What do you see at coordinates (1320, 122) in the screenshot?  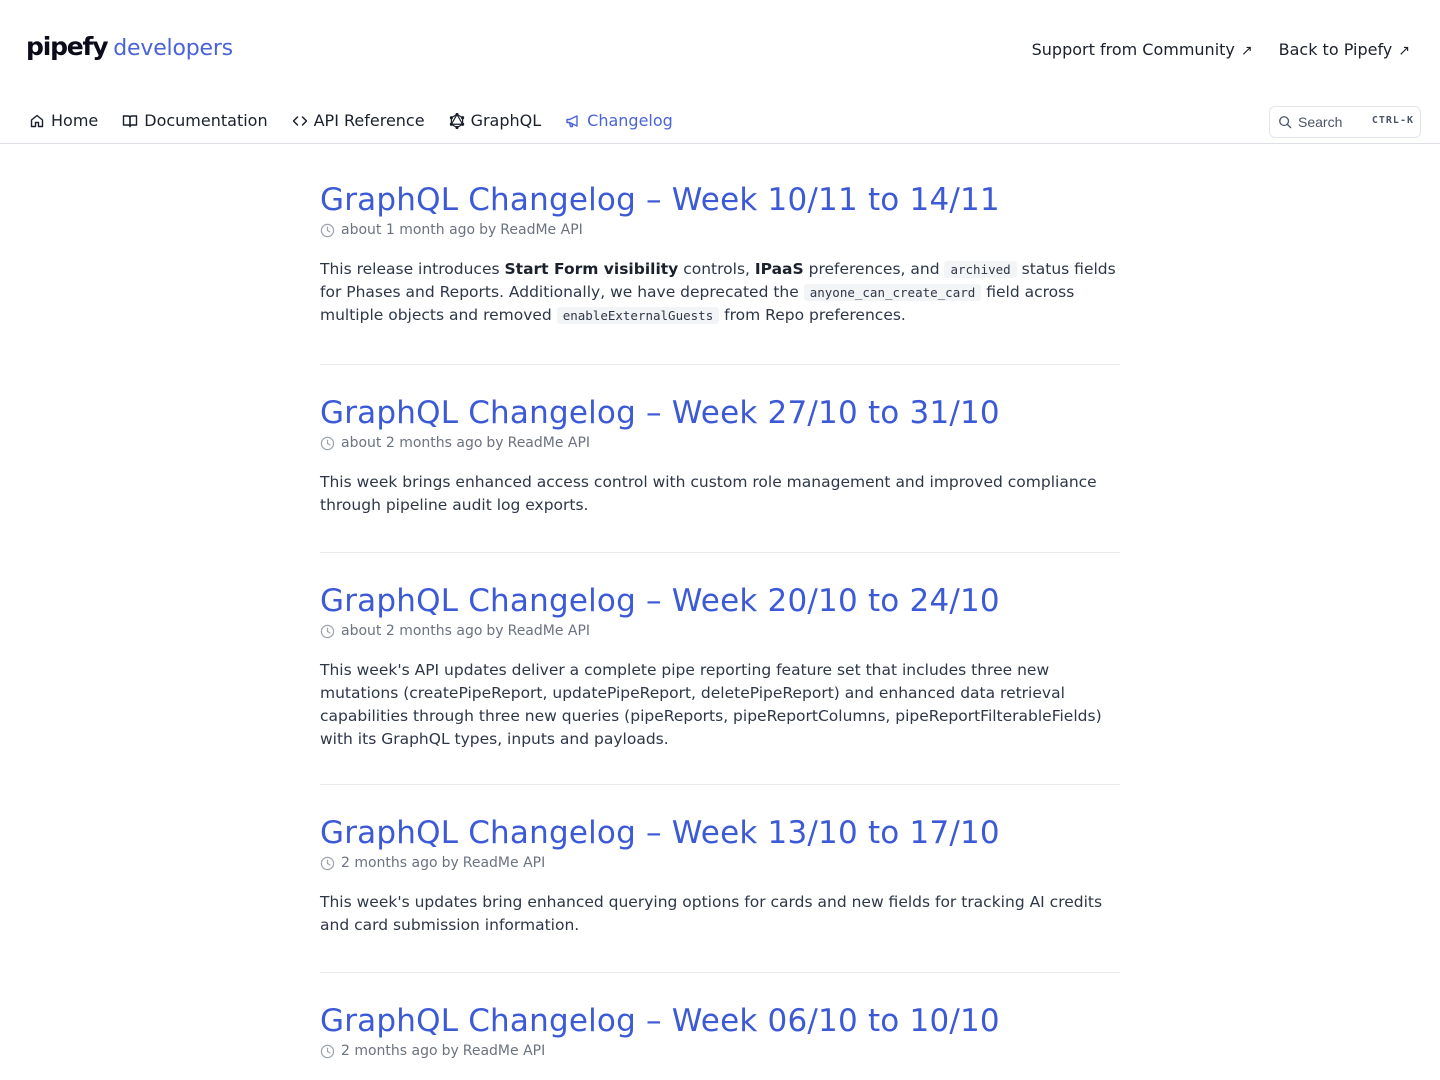 I see `search-label: Search` at bounding box center [1320, 122].